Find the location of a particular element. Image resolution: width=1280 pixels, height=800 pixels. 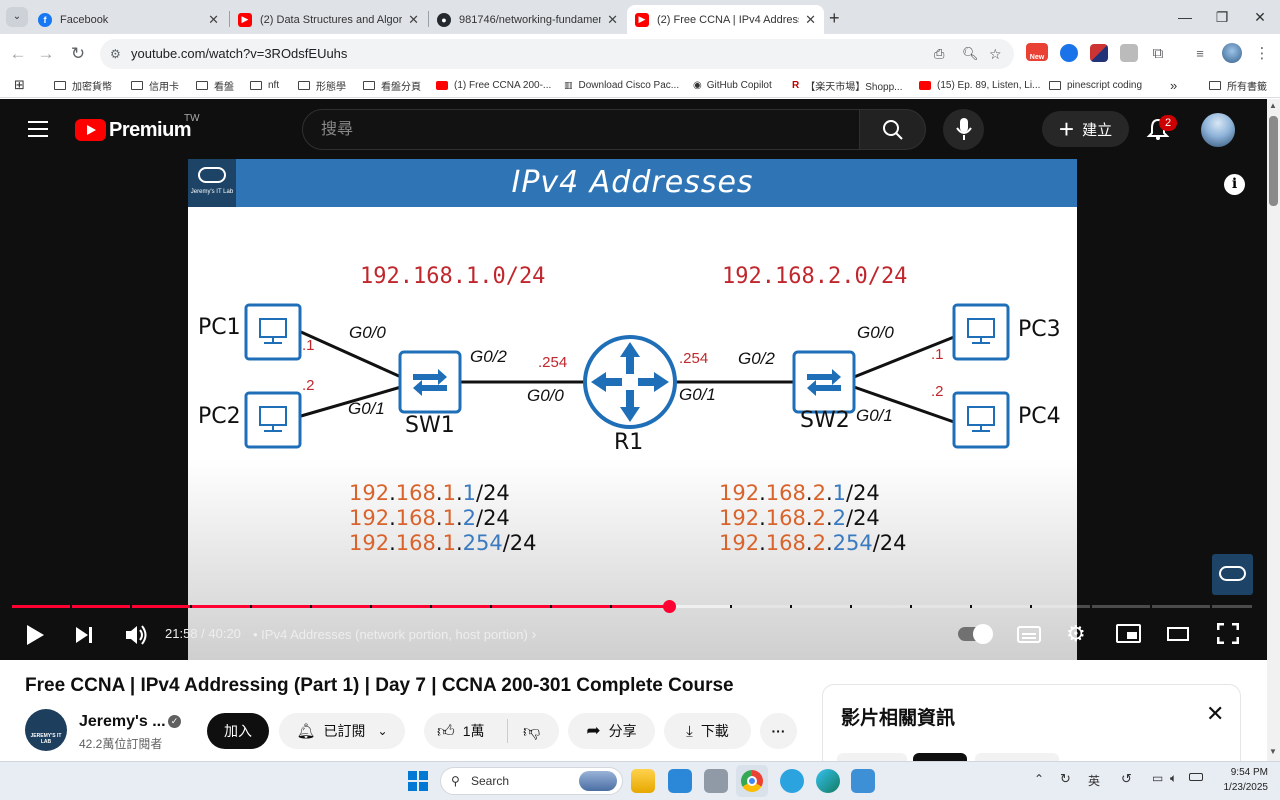

join-button: 加入 is located at coordinates (238, 731).